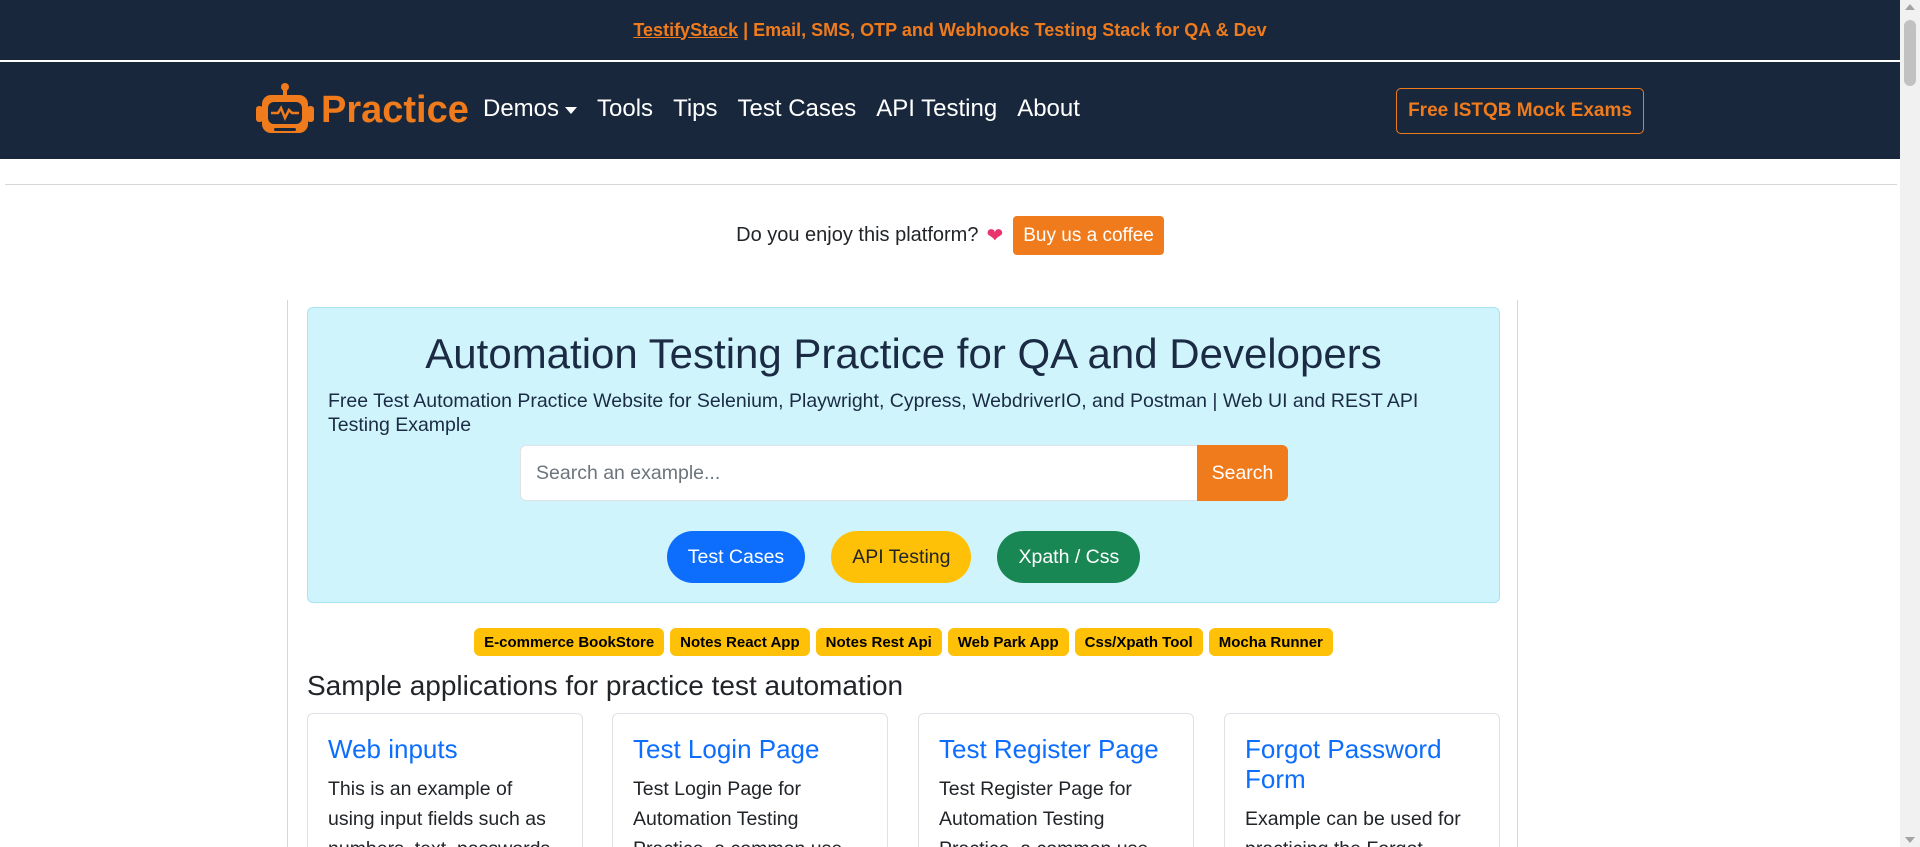 Image resolution: width=1920 pixels, height=847 pixels. Describe the element at coordinates (1088, 235) in the screenshot. I see `buy-coffee-button: Buy us a coffee` at that location.